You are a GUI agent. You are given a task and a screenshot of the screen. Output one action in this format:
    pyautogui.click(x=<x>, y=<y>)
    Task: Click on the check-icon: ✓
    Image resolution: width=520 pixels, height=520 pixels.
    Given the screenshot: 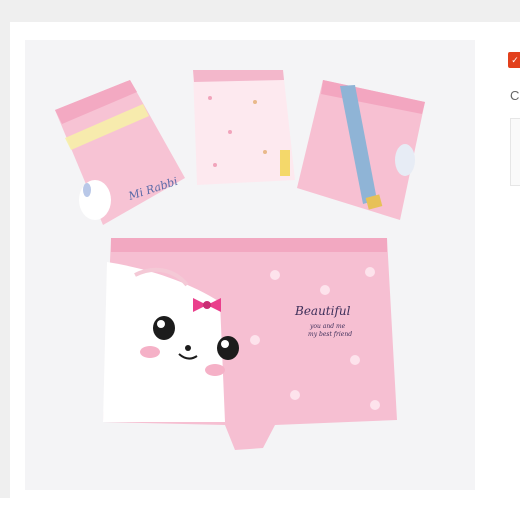 What is the action you would take?
    pyautogui.click(x=514, y=60)
    